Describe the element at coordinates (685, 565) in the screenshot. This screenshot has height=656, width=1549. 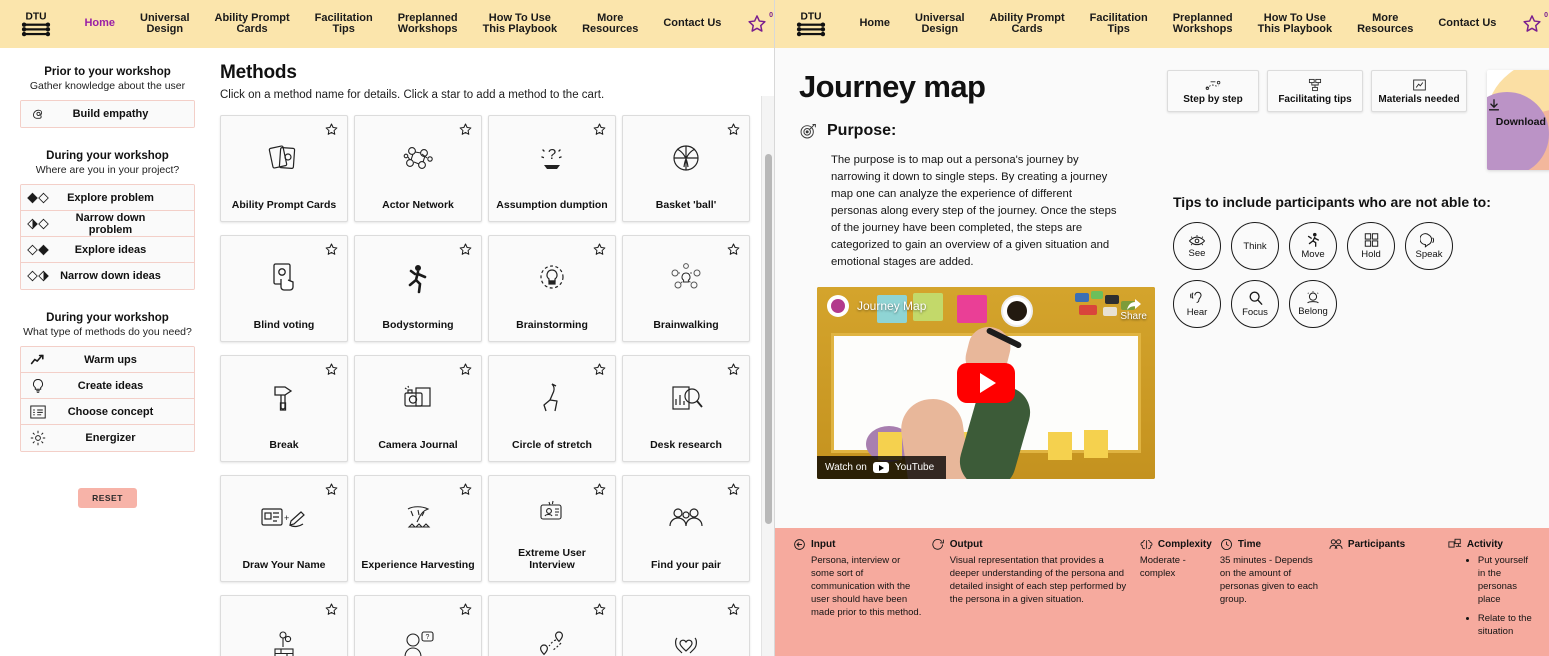
I see `method-card-label: Find your pair` at that location.